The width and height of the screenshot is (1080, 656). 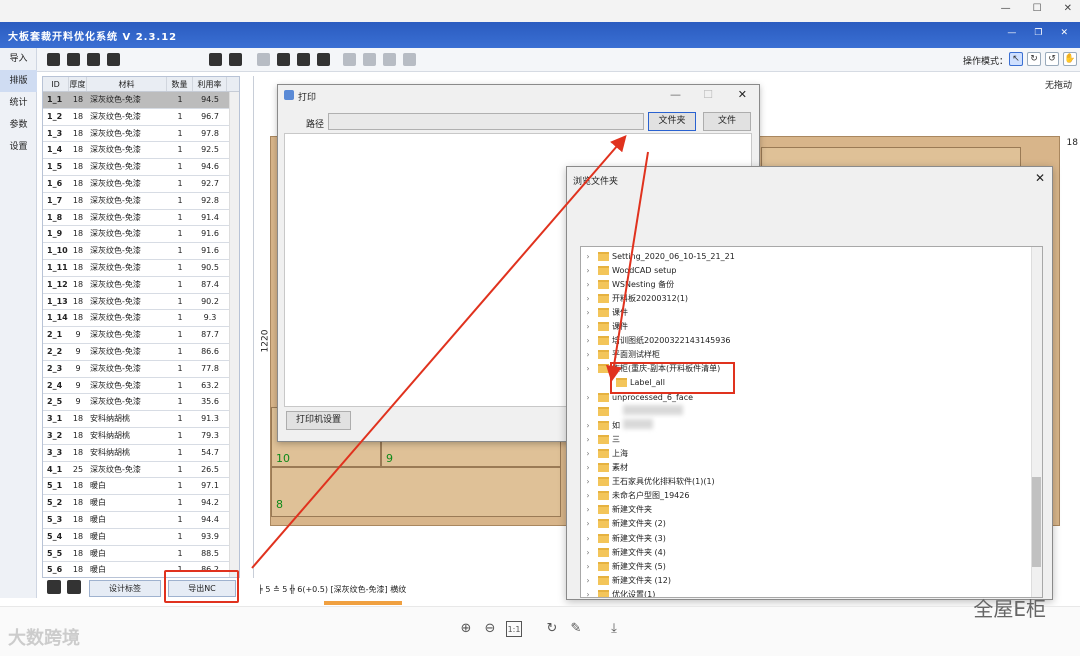 I want to click on printer-icon, so click(x=74, y=587).